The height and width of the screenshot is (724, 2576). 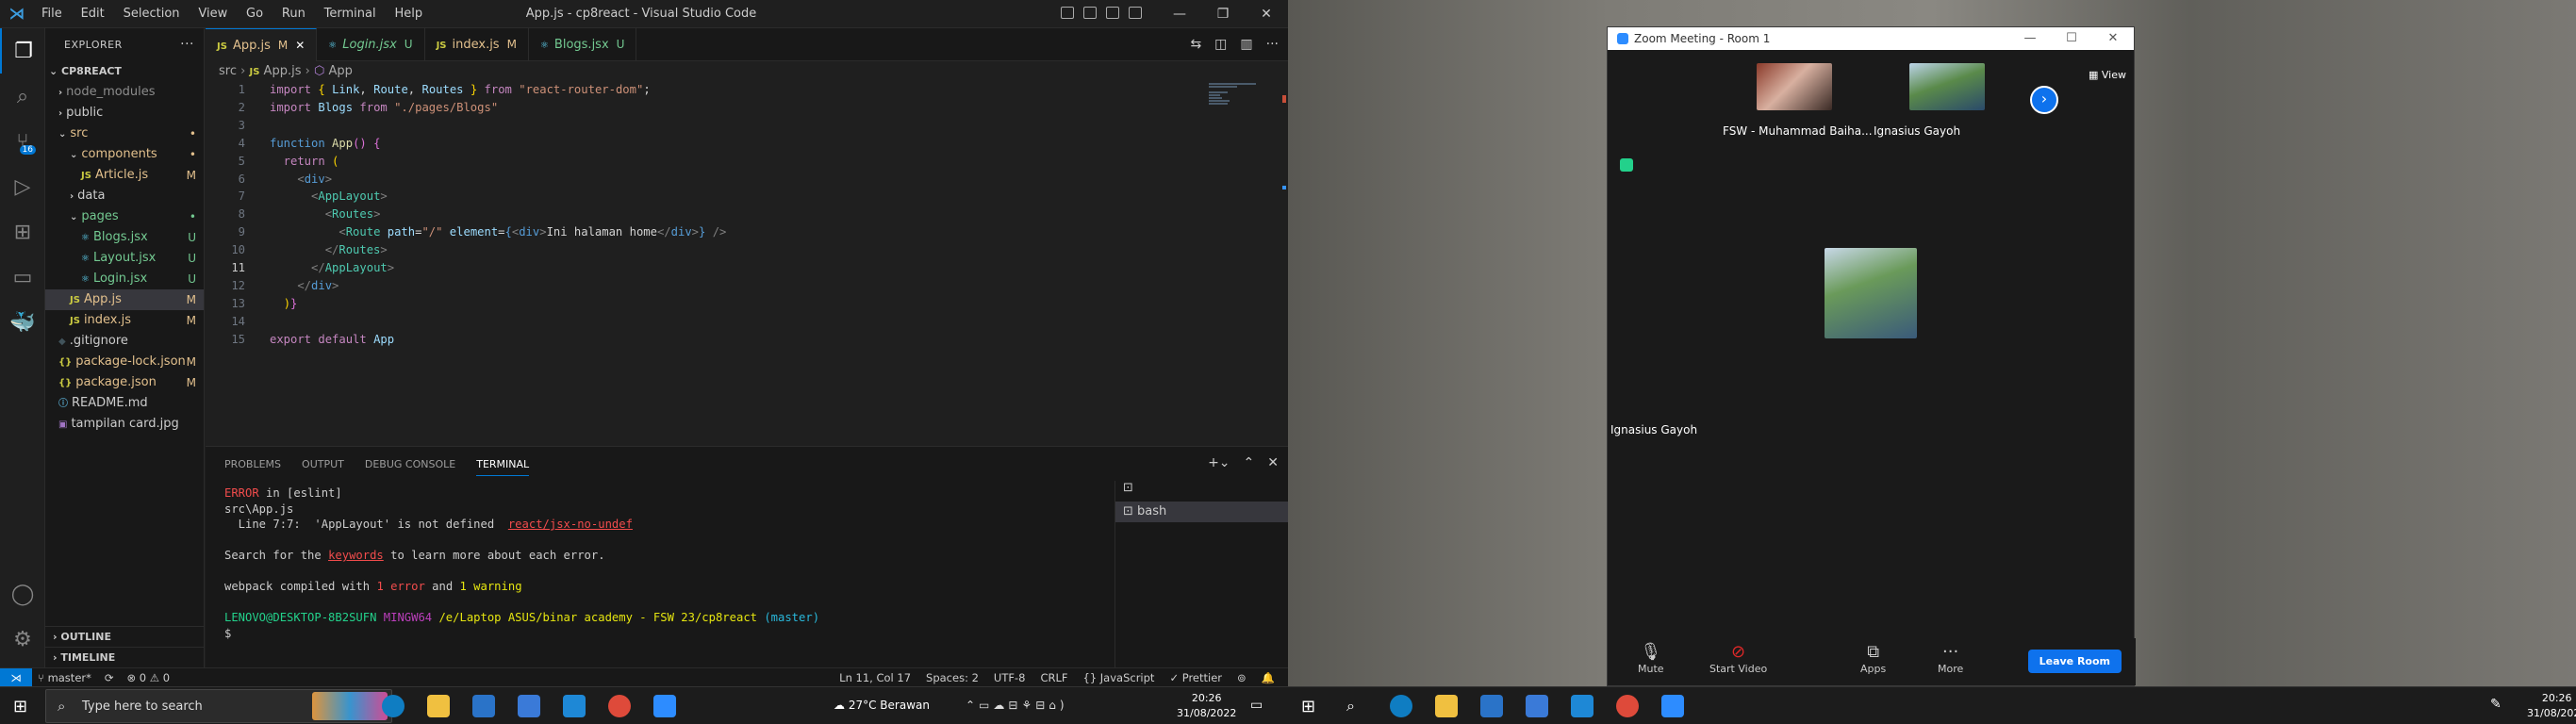 I want to click on docker-icon: 🐳, so click(x=22, y=322).